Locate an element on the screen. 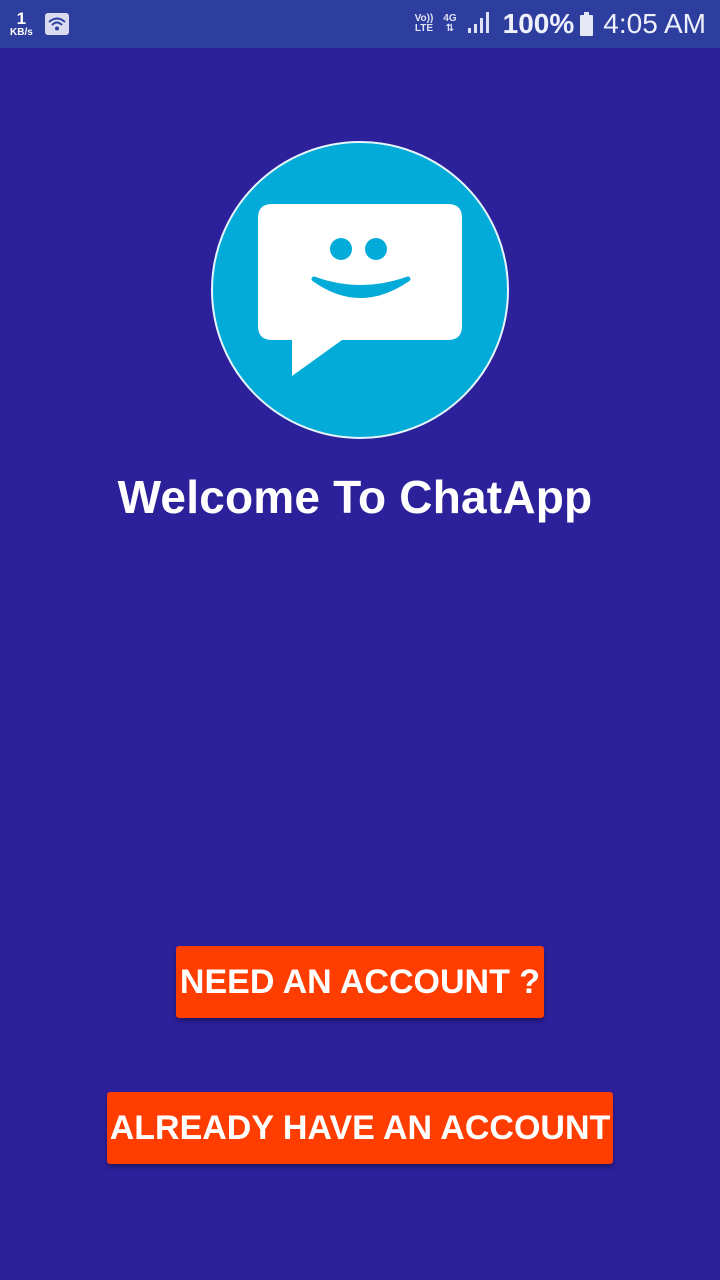  network-type-indicator: 4G ⇅ is located at coordinates (449, 24).